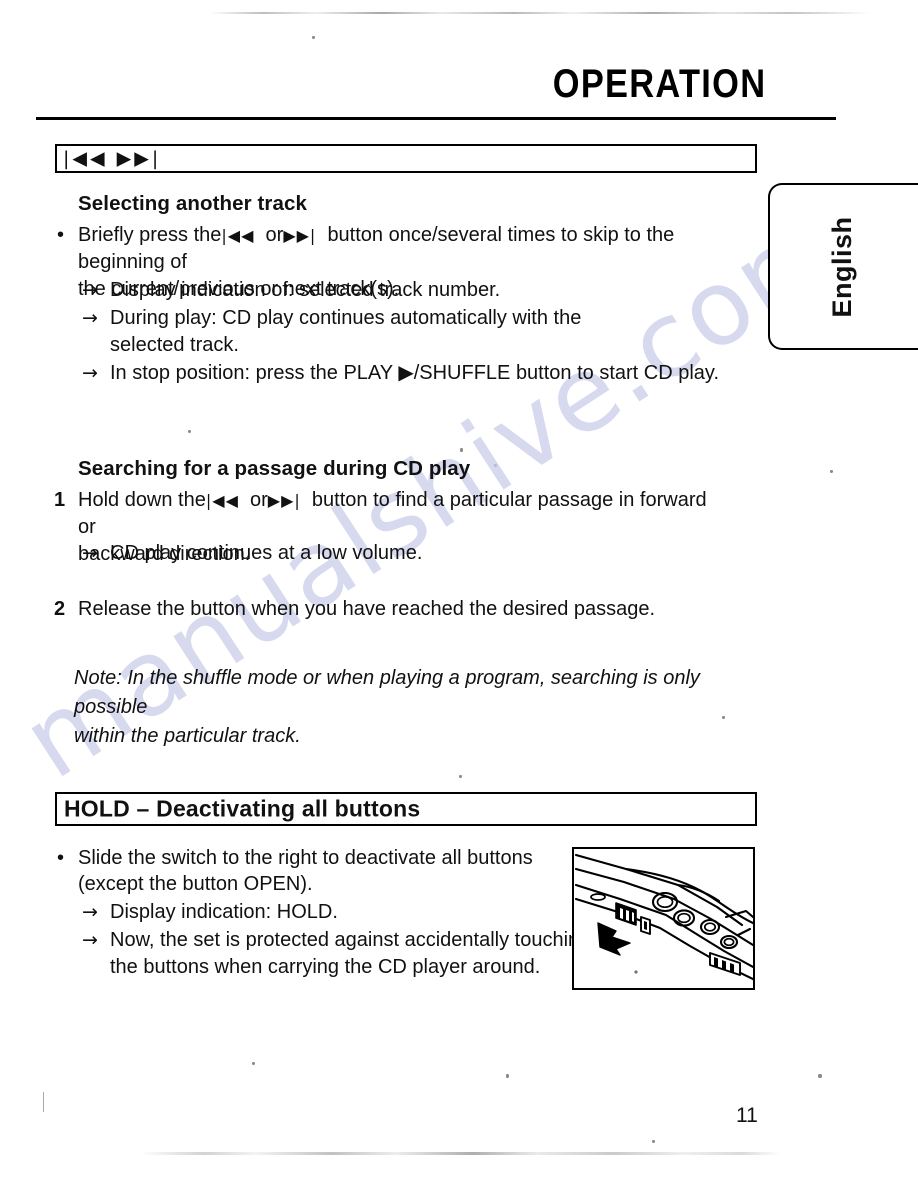 This screenshot has height=1188, width=918. I want to click on result-line-continued: selected track., so click(174, 345).